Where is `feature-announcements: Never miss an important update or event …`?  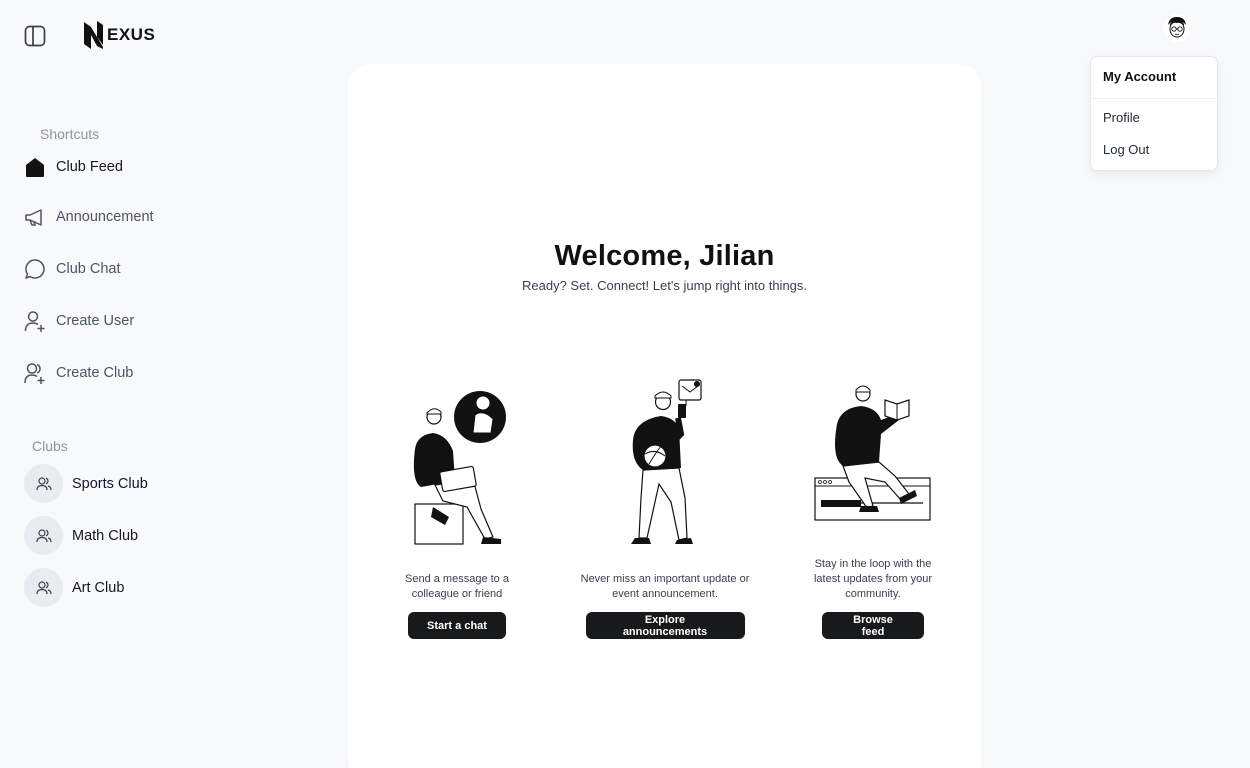 feature-announcements: Never miss an important update or event … is located at coordinates (665, 605).